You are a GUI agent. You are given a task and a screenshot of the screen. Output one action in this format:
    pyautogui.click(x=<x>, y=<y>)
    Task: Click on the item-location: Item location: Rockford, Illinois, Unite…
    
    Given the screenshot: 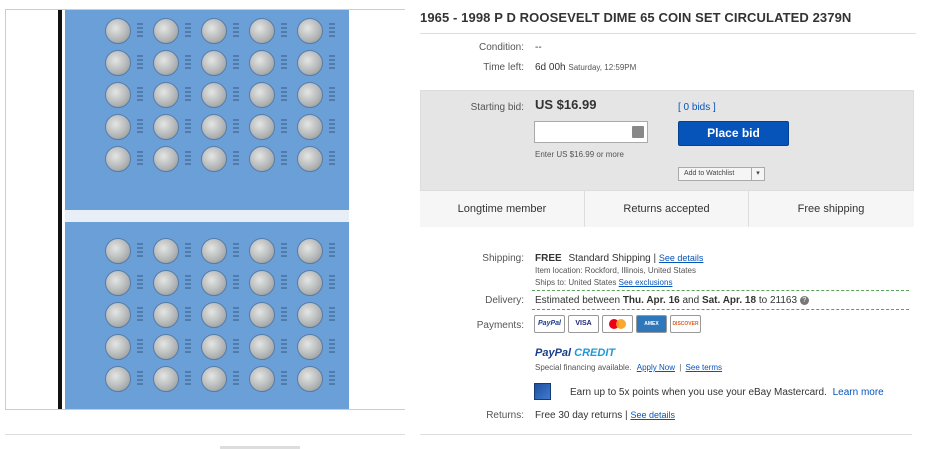 What is the action you would take?
    pyautogui.click(x=615, y=270)
    